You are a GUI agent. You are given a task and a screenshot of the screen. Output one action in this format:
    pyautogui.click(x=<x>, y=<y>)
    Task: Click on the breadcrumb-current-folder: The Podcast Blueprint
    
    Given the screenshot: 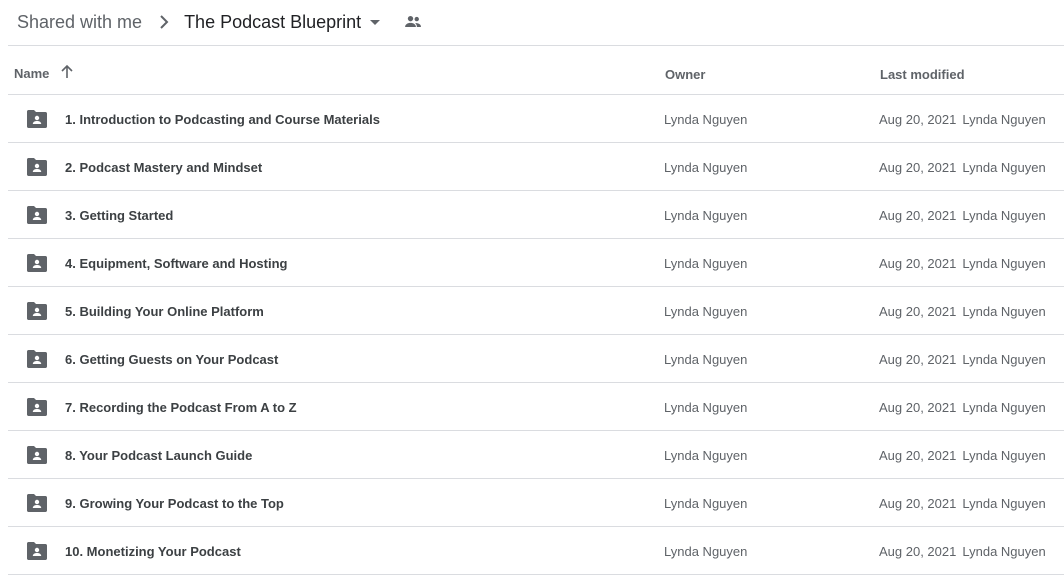 What is the action you would take?
    pyautogui.click(x=285, y=22)
    